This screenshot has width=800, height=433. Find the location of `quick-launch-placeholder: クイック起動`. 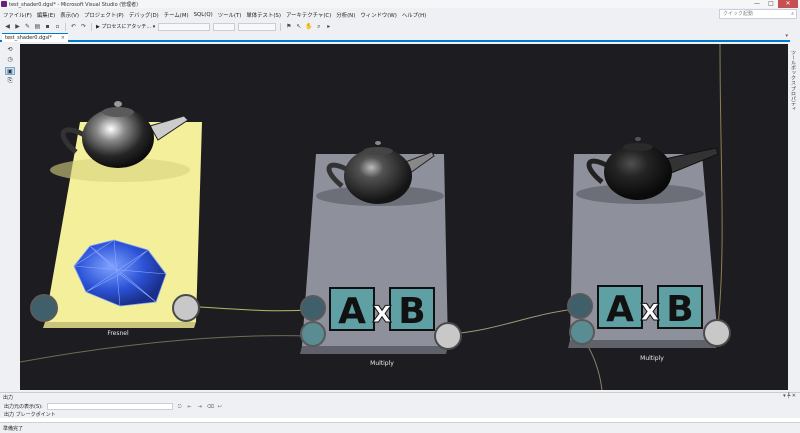

quick-launch-placeholder: クイック起動 is located at coordinates (738, 14).